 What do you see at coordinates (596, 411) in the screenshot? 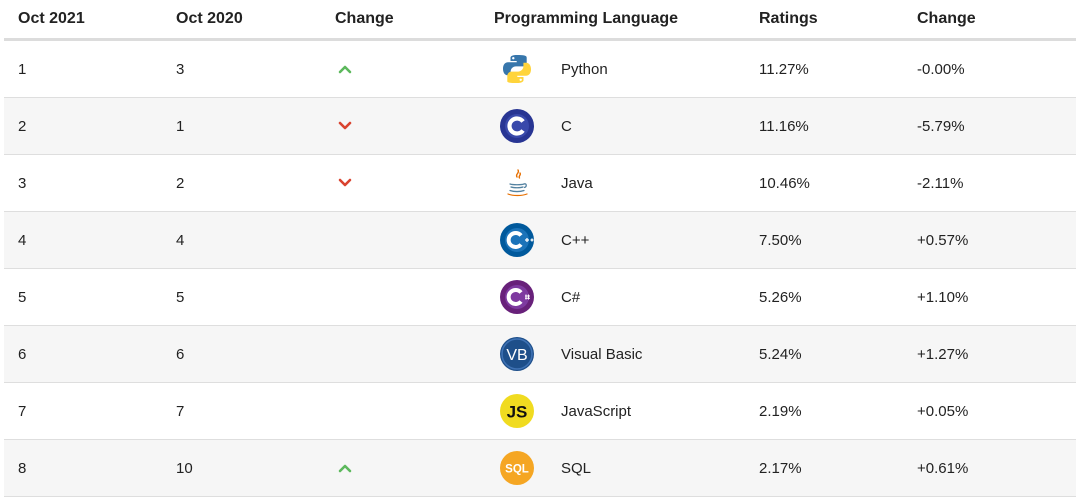
I see `language-name: JavaScript` at bounding box center [596, 411].